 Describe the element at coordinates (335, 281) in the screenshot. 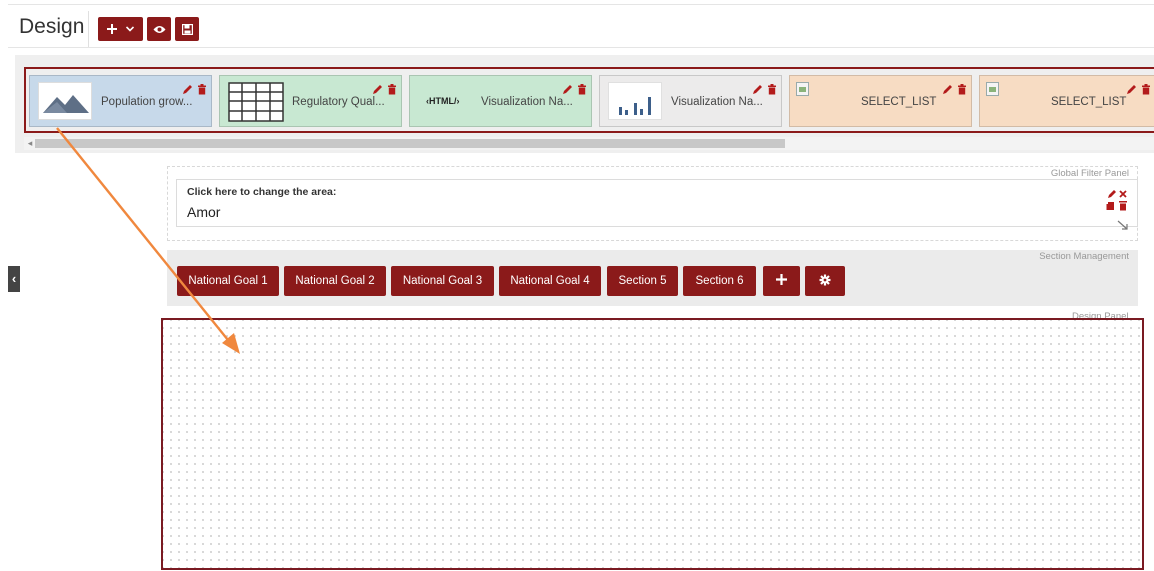

I see `tab-national-goal-2: National Goal 2` at that location.